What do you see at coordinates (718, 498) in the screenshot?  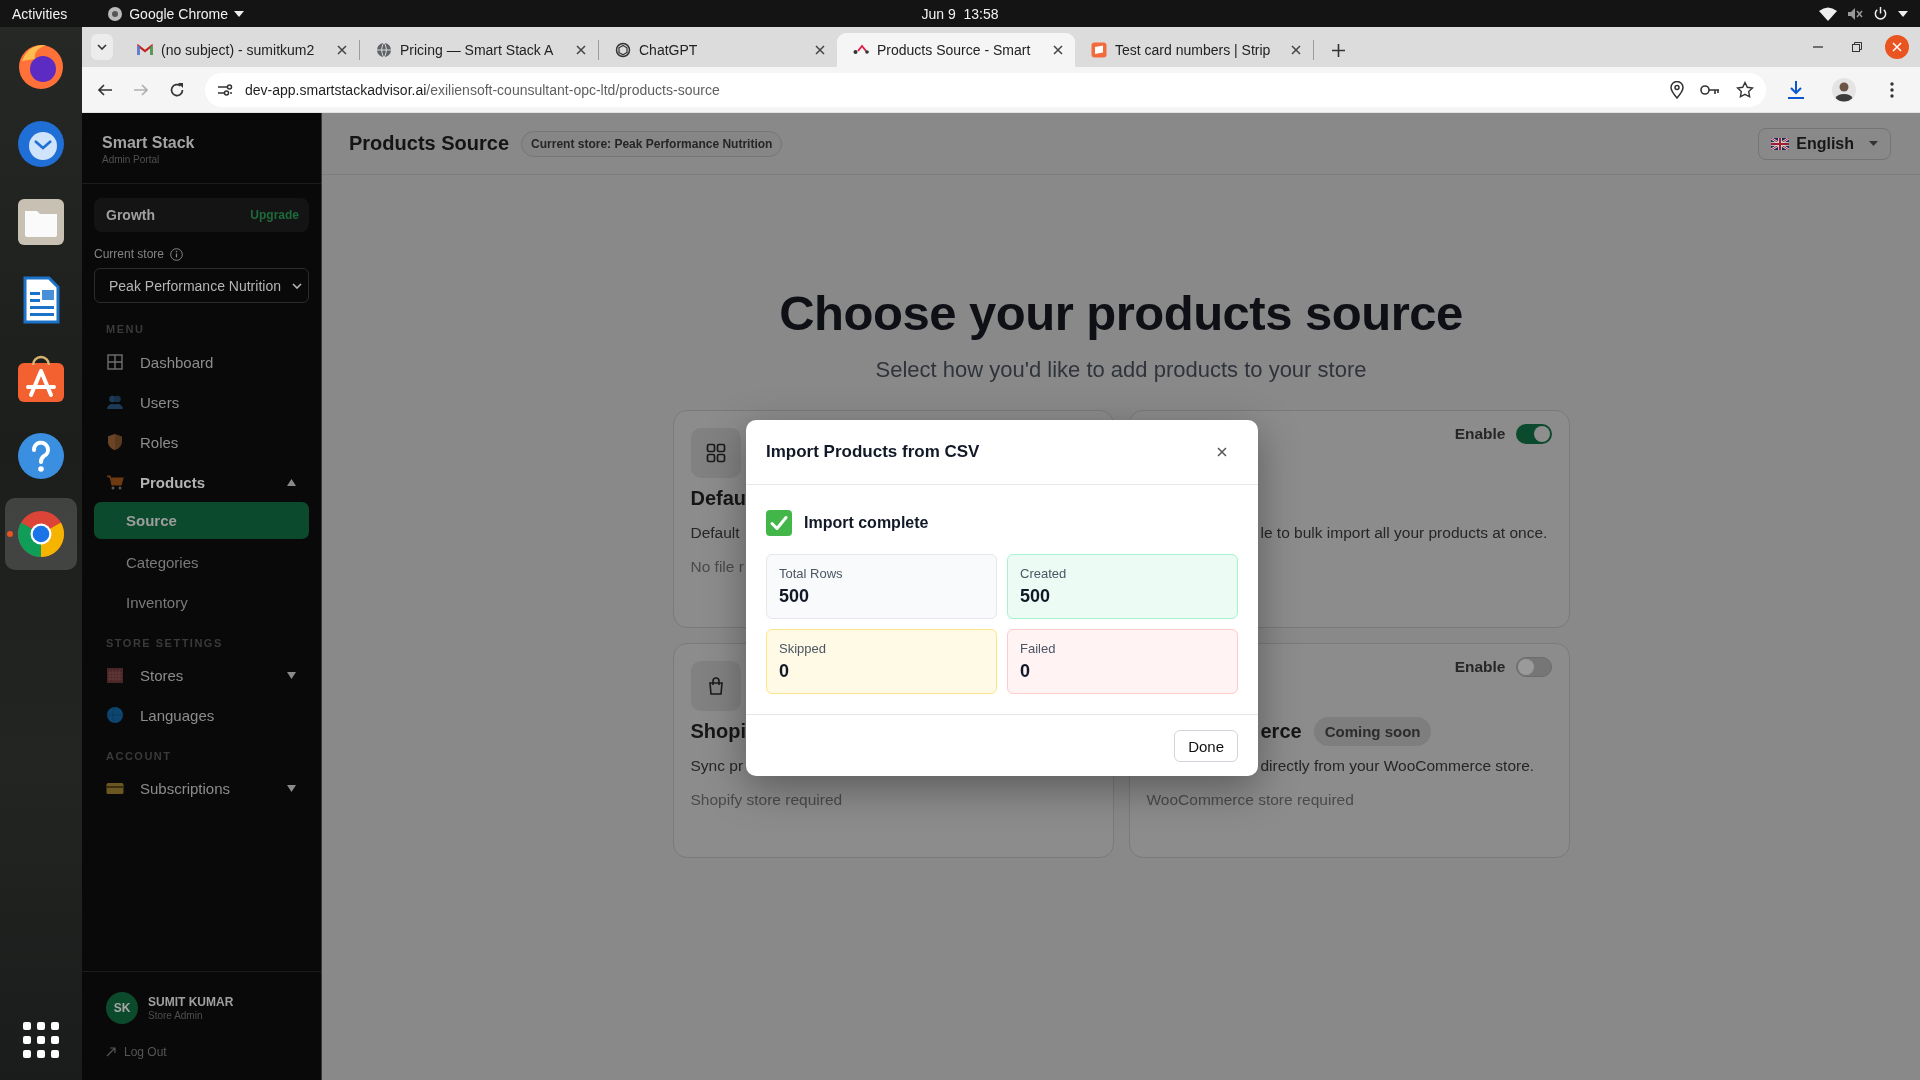 I see `card-title: Defau` at bounding box center [718, 498].